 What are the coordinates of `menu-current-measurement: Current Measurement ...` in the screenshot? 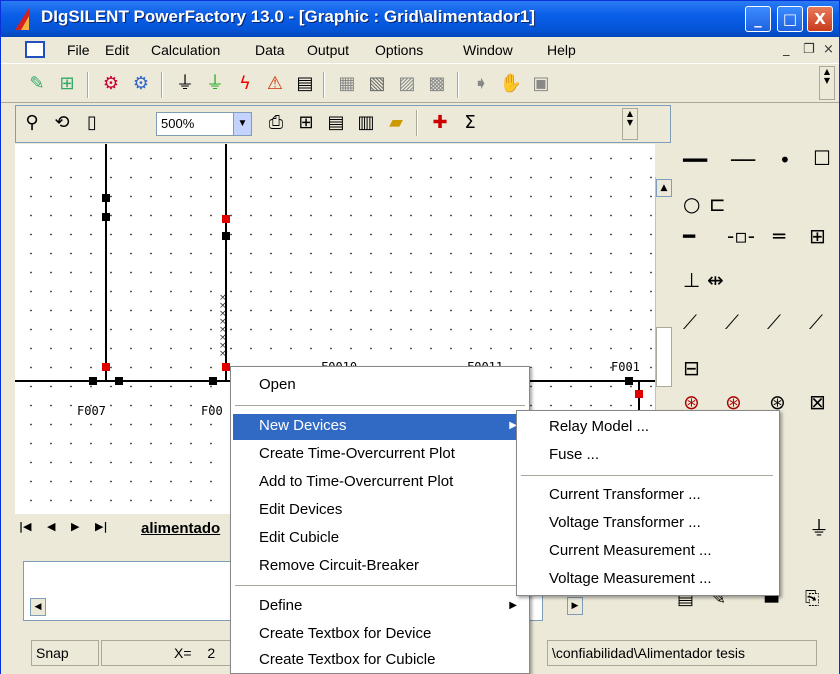 It's located at (648, 552).